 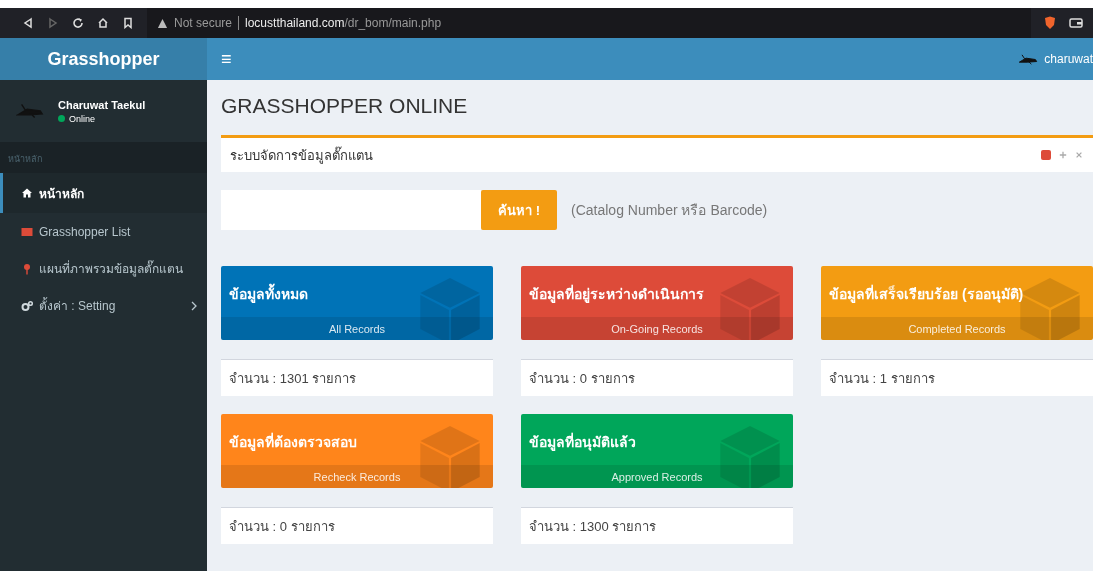 I want to click on wallet-icon, so click(x=1076, y=23).